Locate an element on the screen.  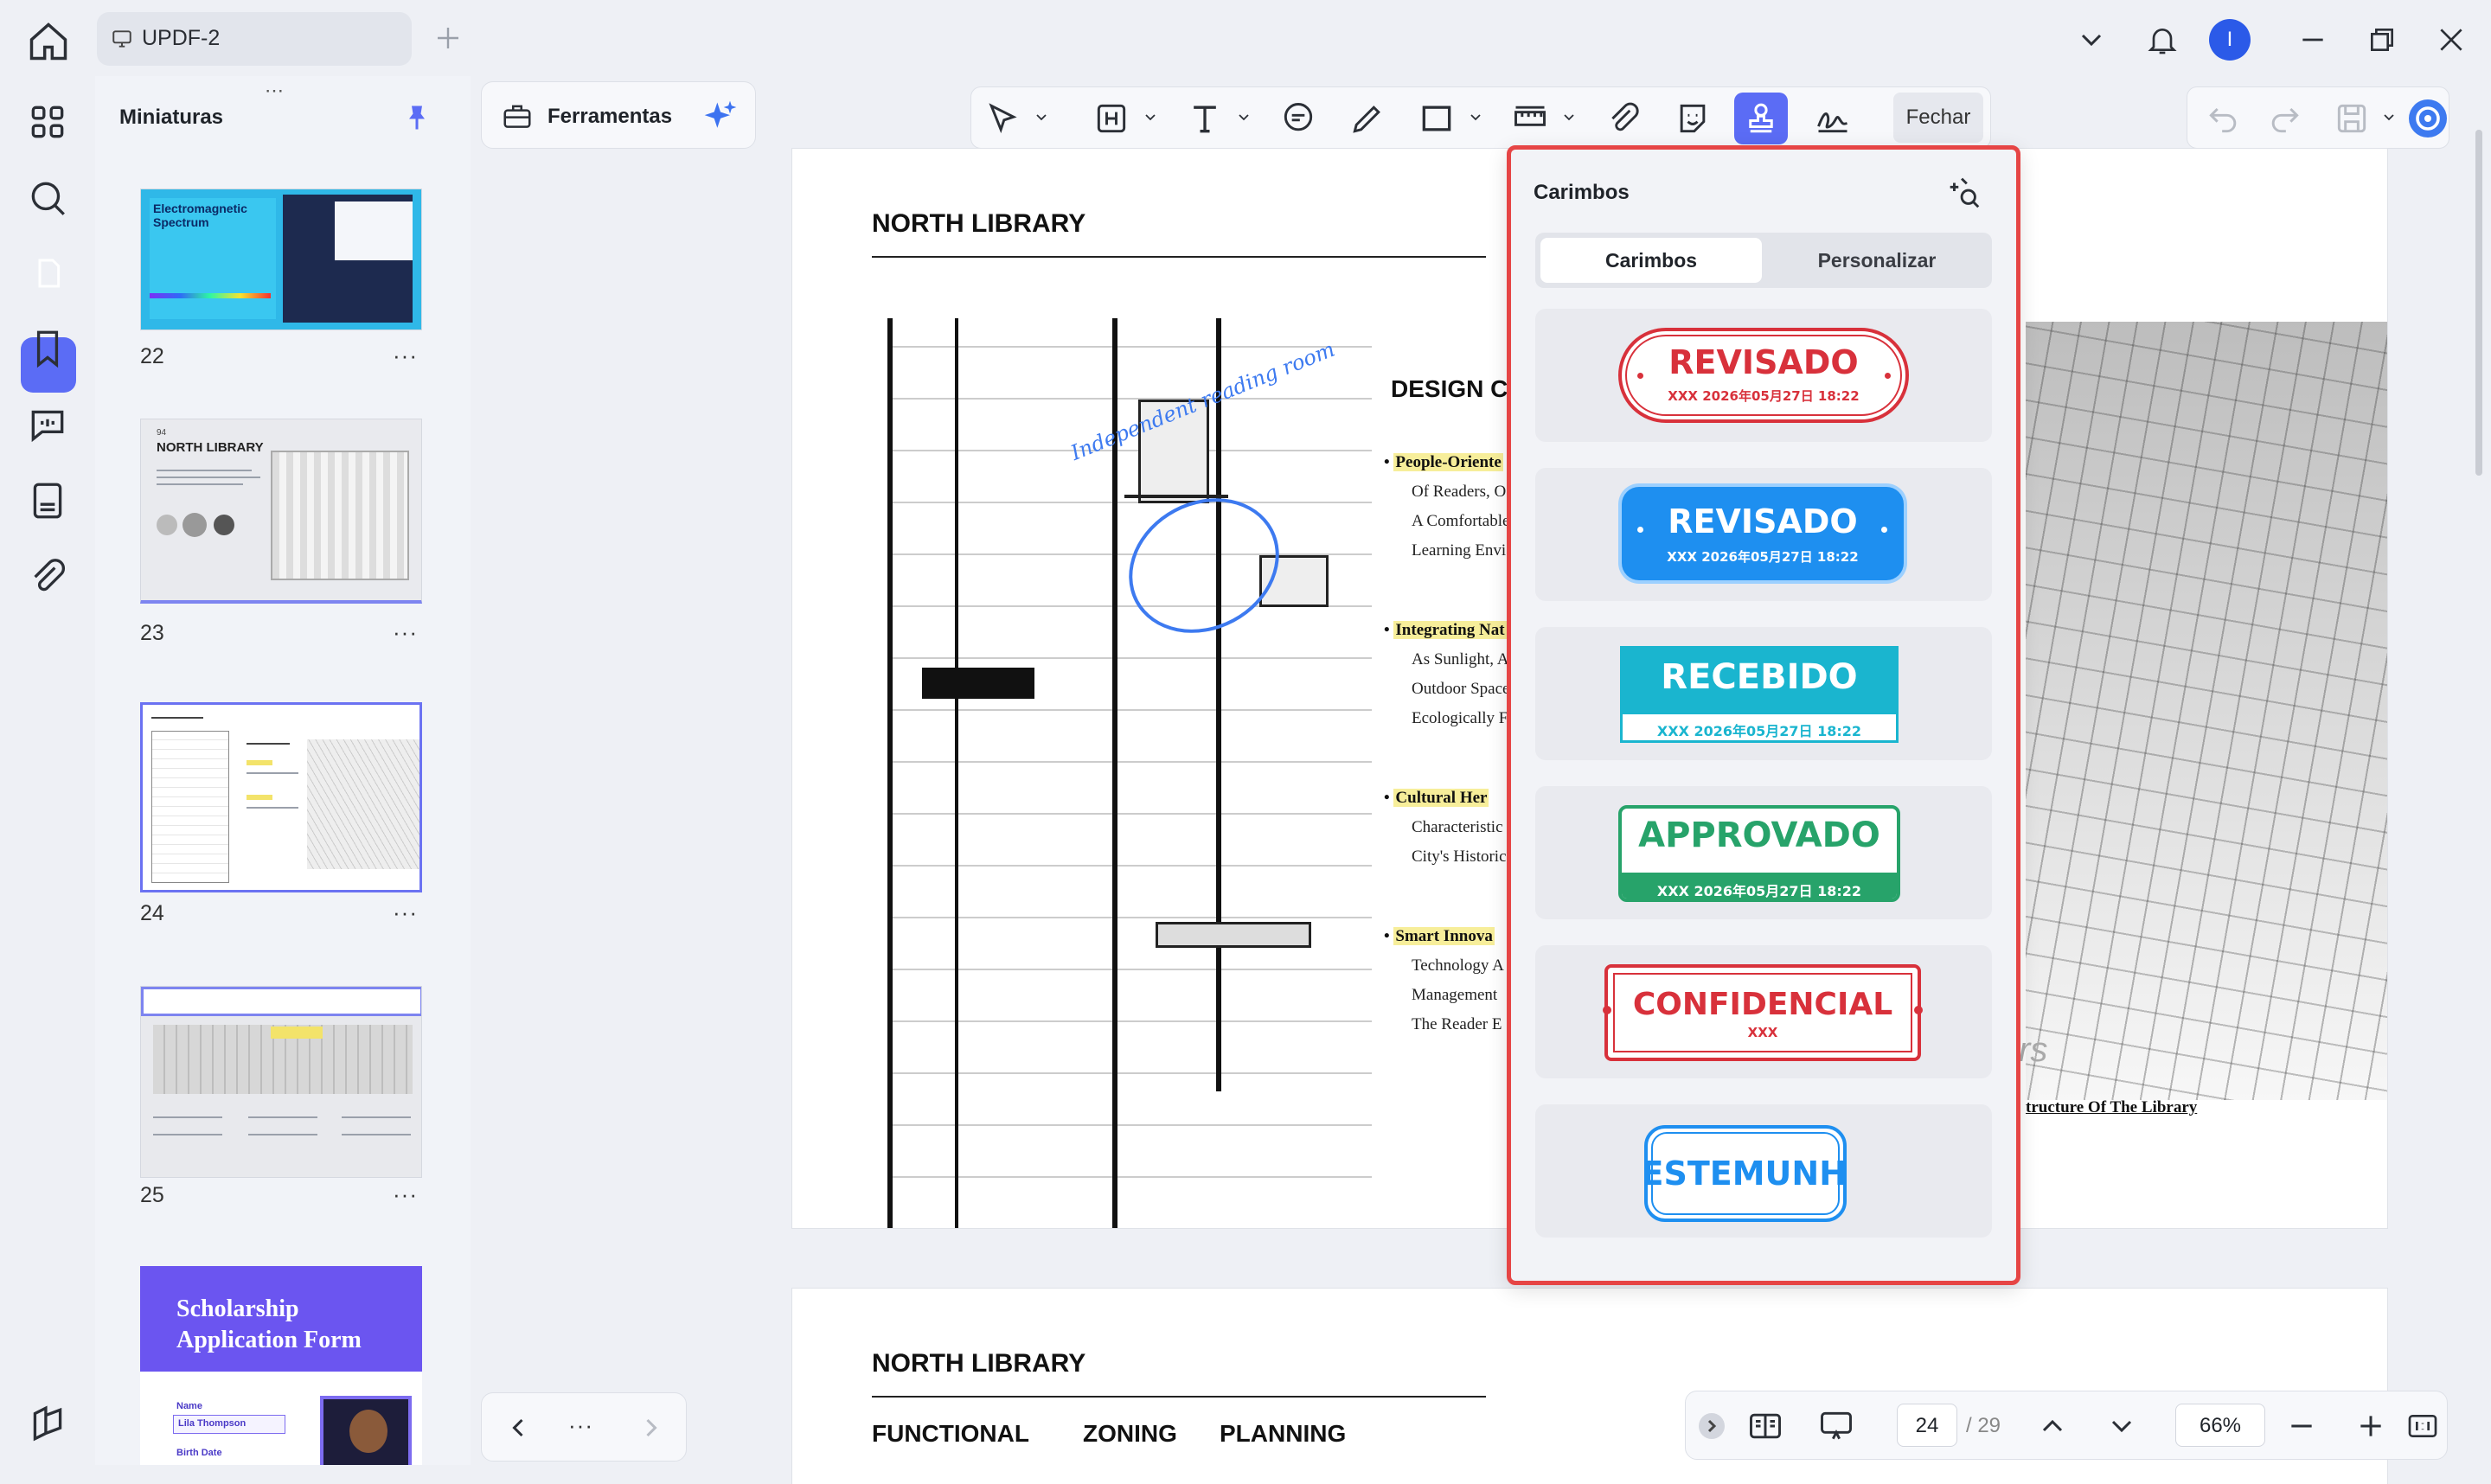
bookmark-icon is located at coordinates (47, 349).